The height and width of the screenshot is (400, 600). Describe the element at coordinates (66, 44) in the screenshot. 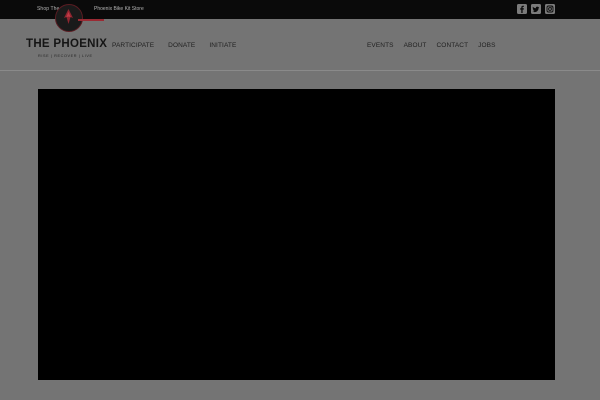

I see `logo-title: THE PHOENIX` at that location.